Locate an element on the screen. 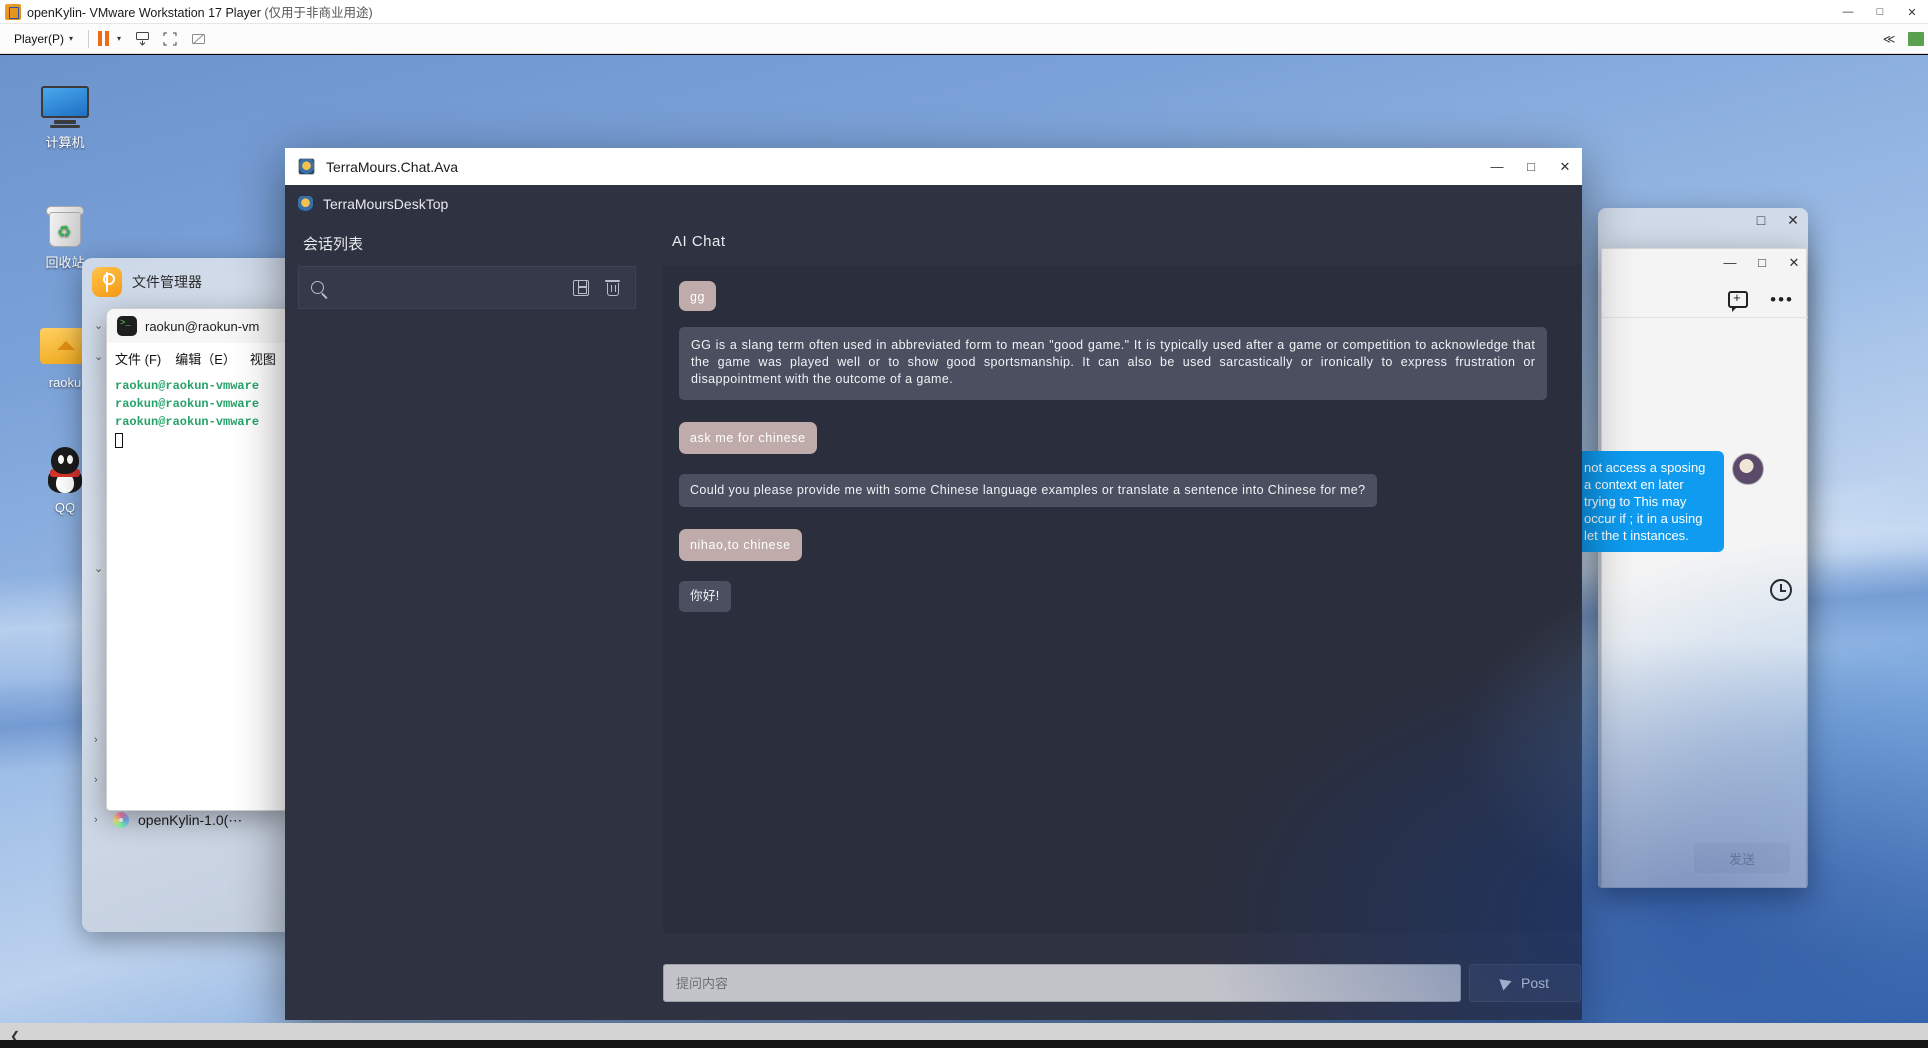 The height and width of the screenshot is (1048, 1928). chat-message-user: ask me for chinese is located at coordinates (1122, 438).